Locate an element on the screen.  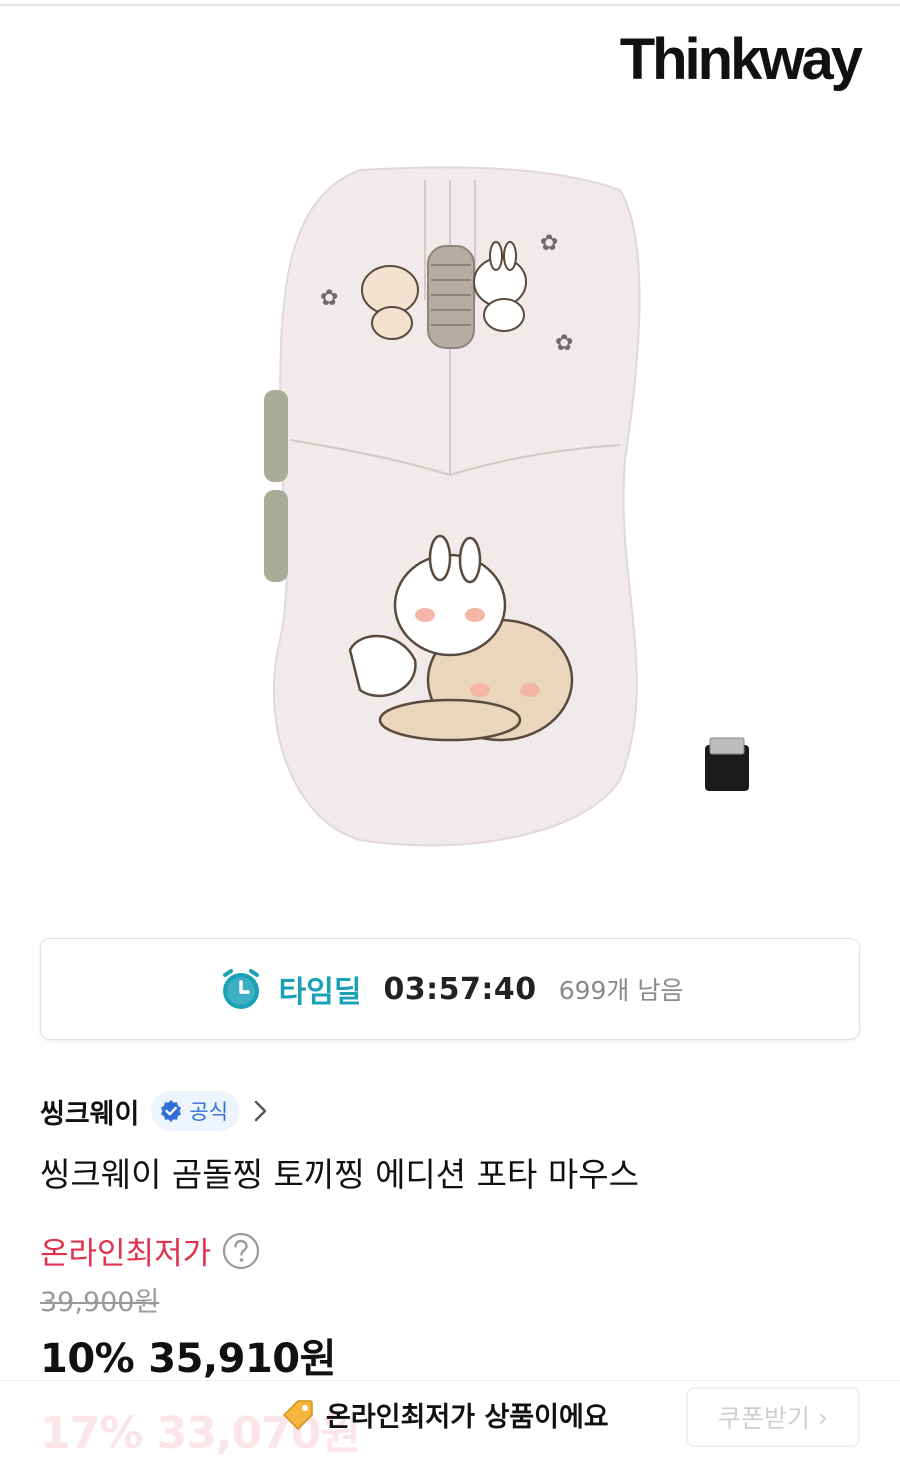
product-title: 씽크웨이 곰돌찡 토끼찡 에디션 포타 마우스 is located at coordinates (339, 1174).